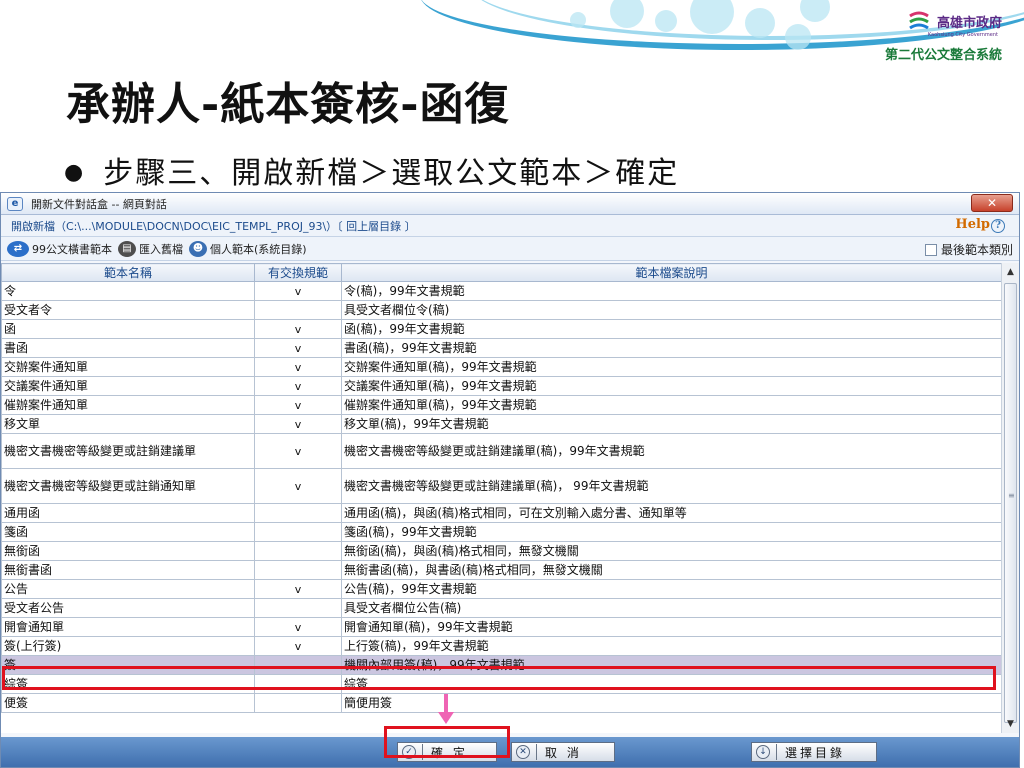  Describe the element at coordinates (976, 250) in the screenshot. I see `last-category-label: 最後範本類別` at that location.